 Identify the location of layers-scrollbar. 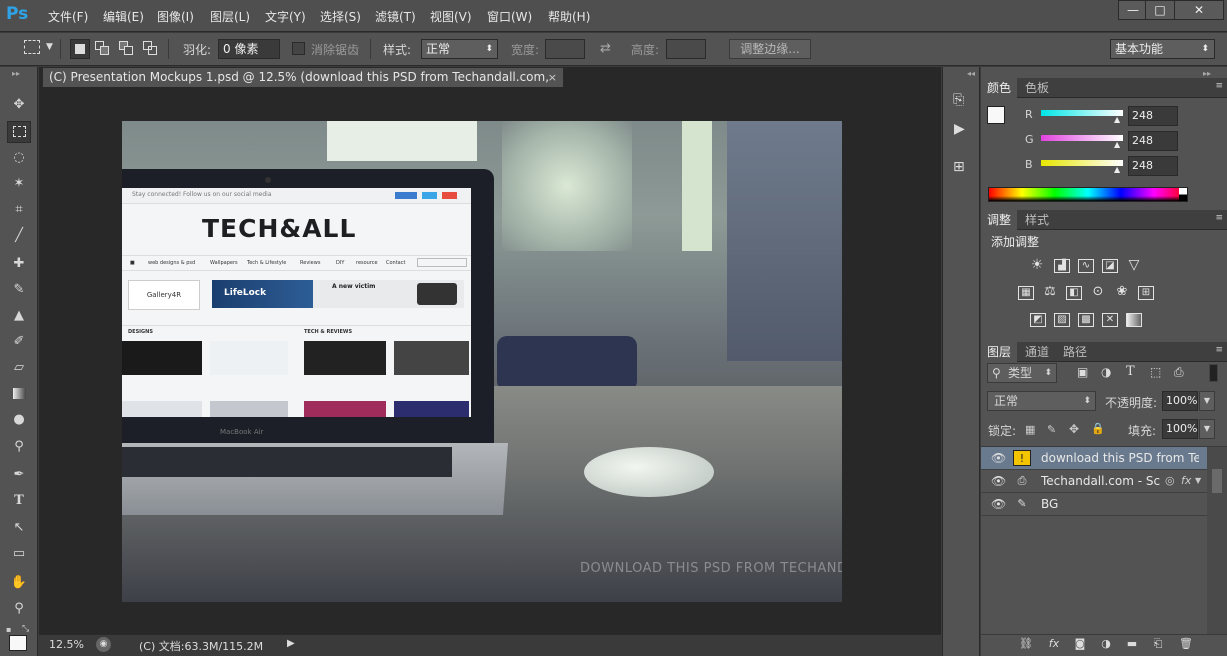
(1217, 541).